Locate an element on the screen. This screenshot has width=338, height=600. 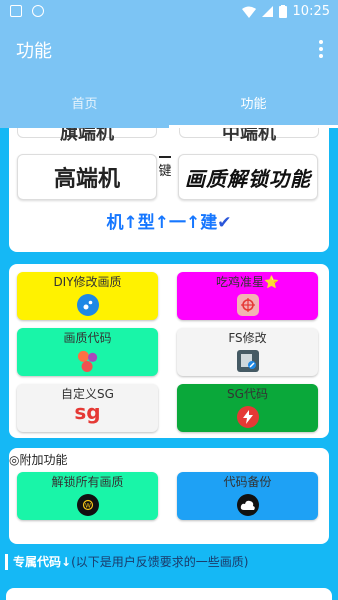
unlock-quality-button: 画质解锁功能 is located at coordinates (248, 177).